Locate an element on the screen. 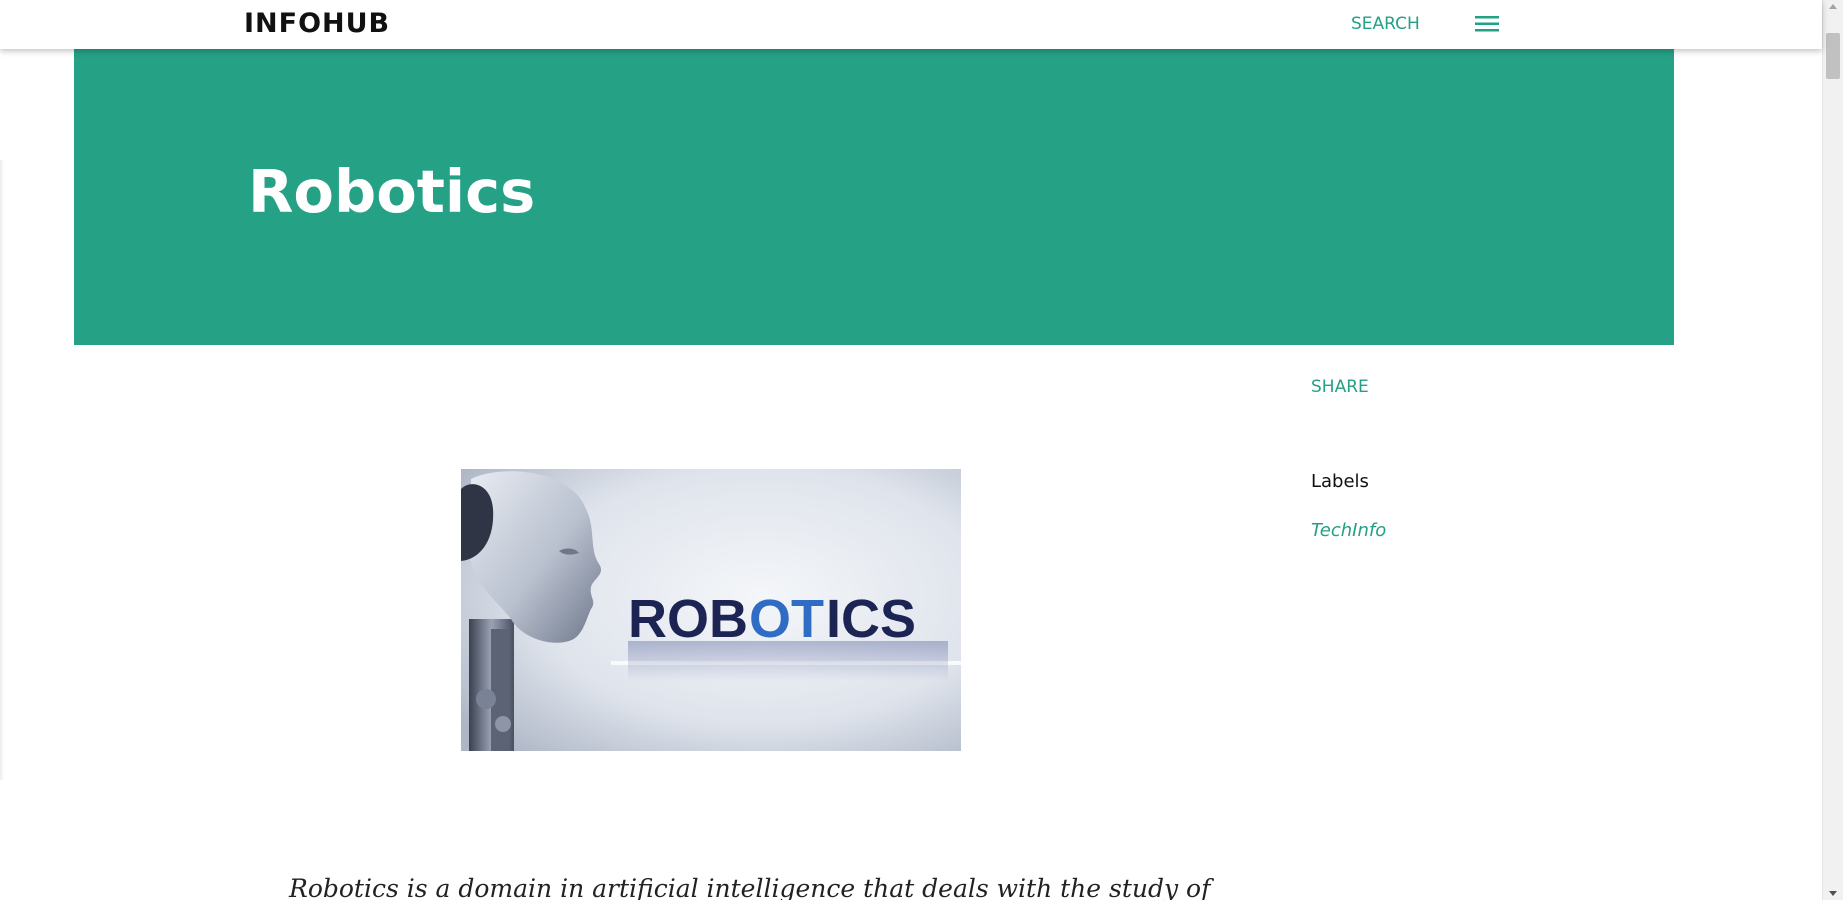  top-header-bar: INFOHUB SEARCH is located at coordinates (911, 24).